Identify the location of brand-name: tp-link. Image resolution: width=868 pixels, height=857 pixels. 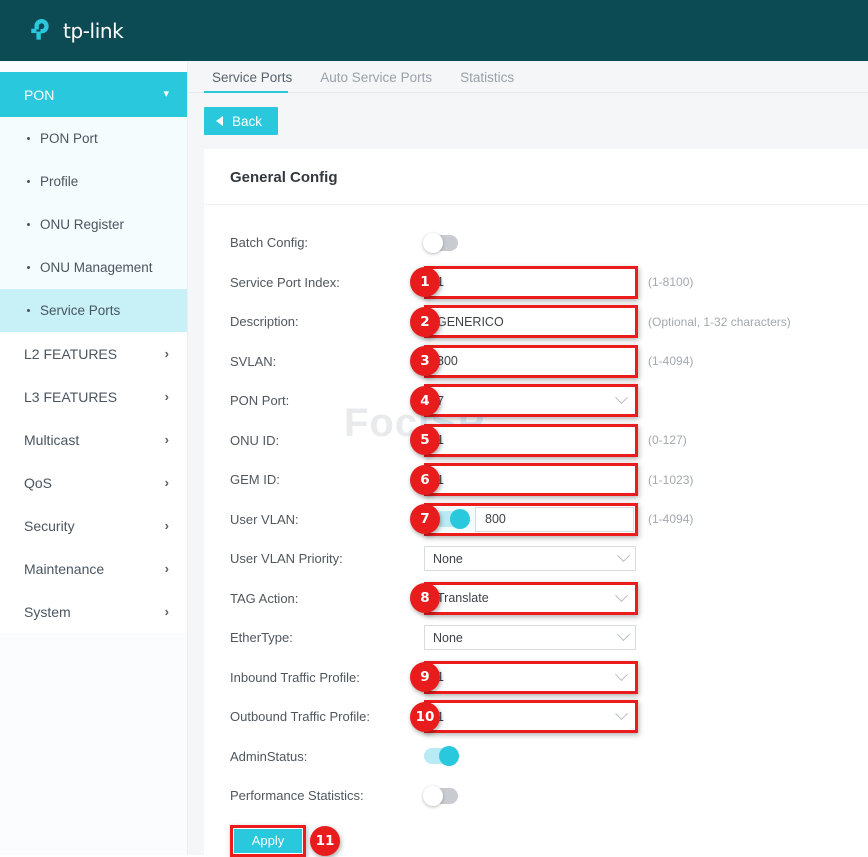
(93, 30).